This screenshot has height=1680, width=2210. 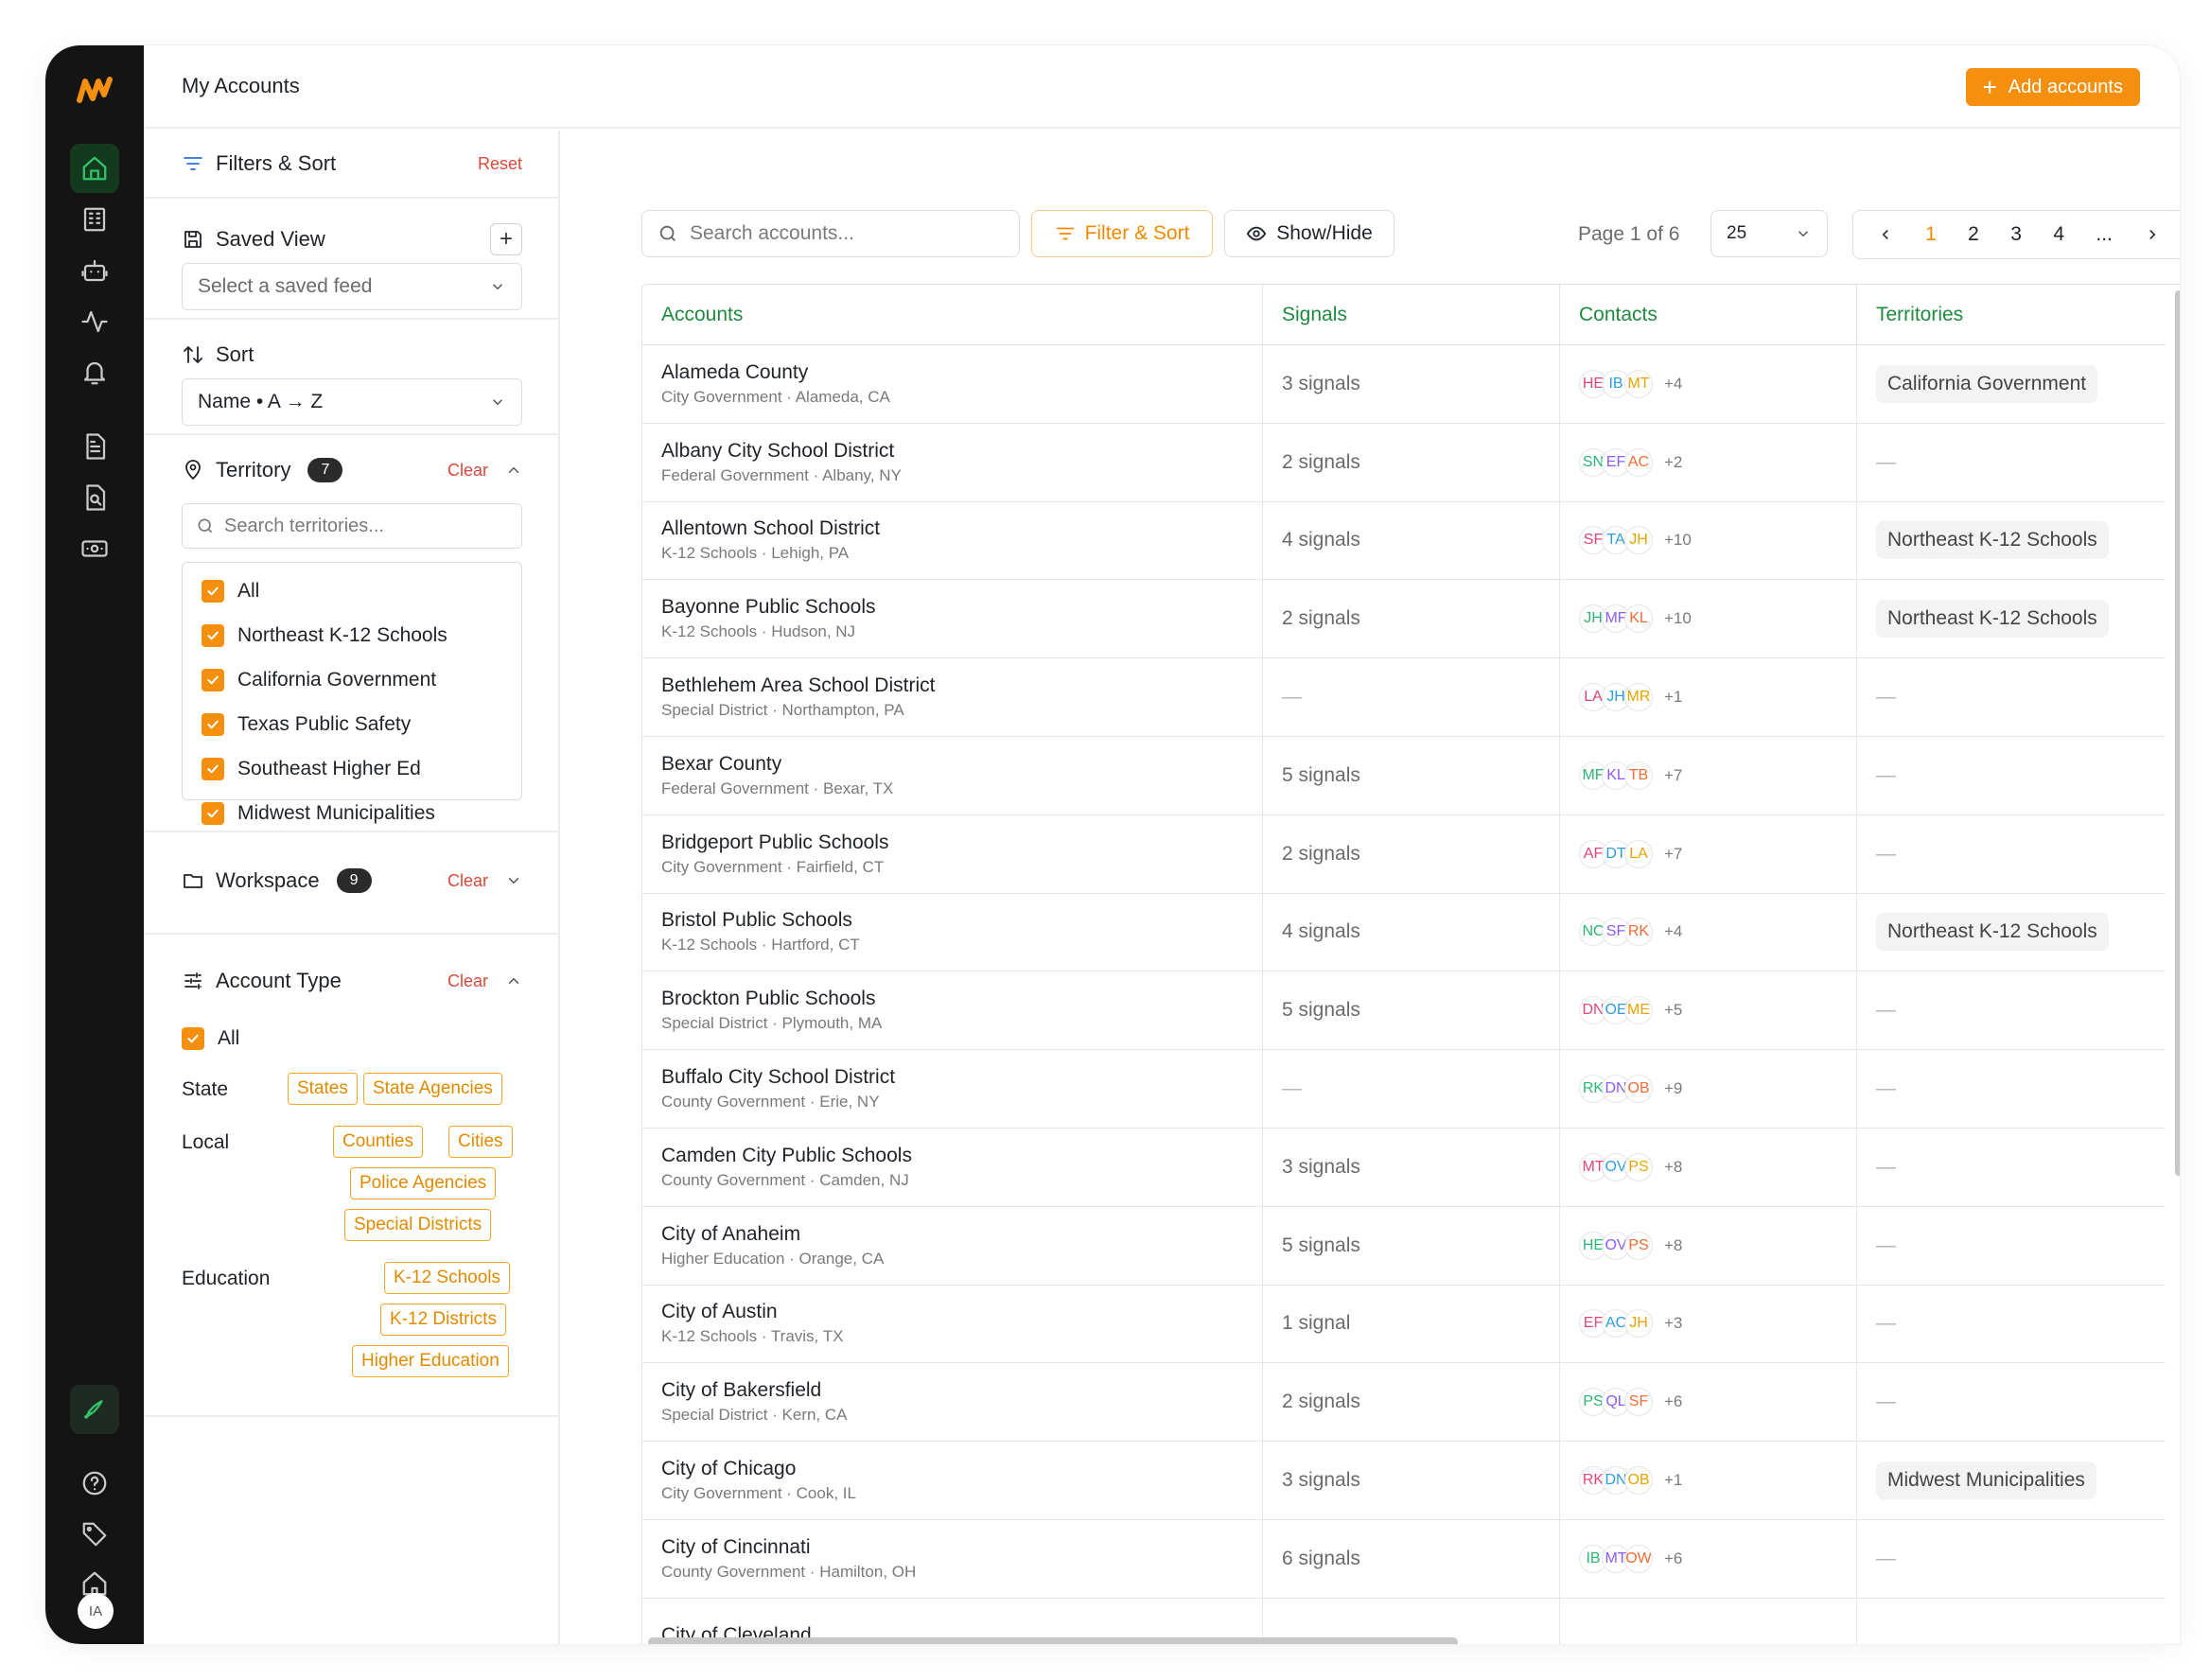 I want to click on contact-avatar: KL, so click(x=1638, y=619).